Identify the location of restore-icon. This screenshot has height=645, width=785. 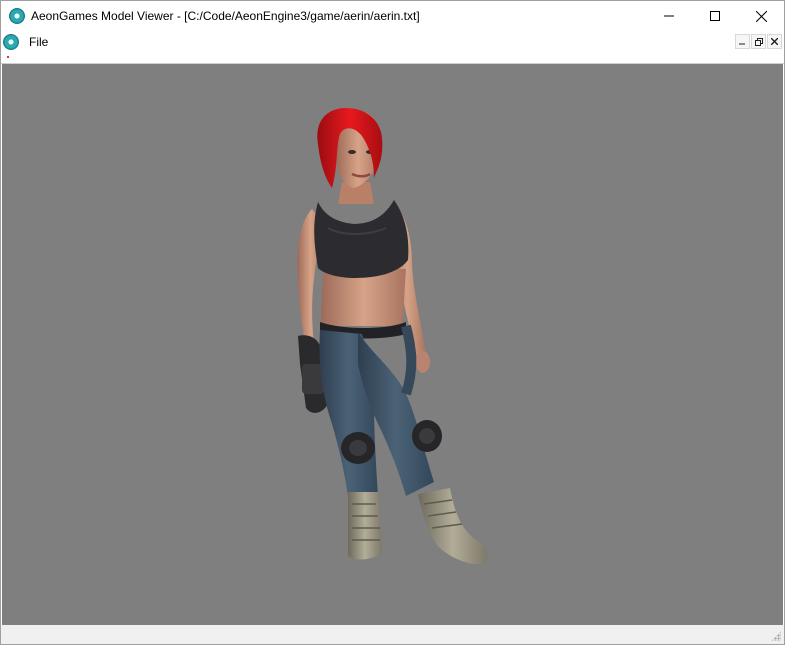
(758, 41).